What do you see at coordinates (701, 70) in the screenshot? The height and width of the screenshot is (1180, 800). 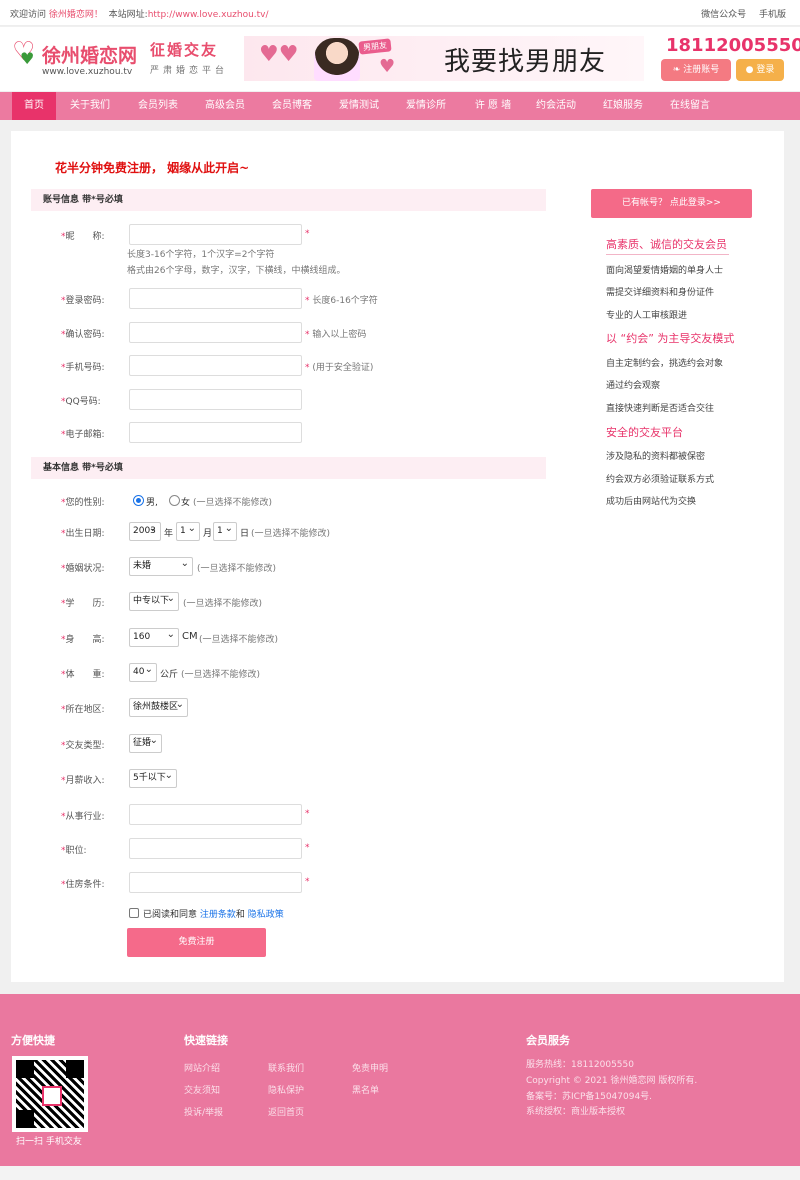 I see `register-label: 注册账号` at bounding box center [701, 70].